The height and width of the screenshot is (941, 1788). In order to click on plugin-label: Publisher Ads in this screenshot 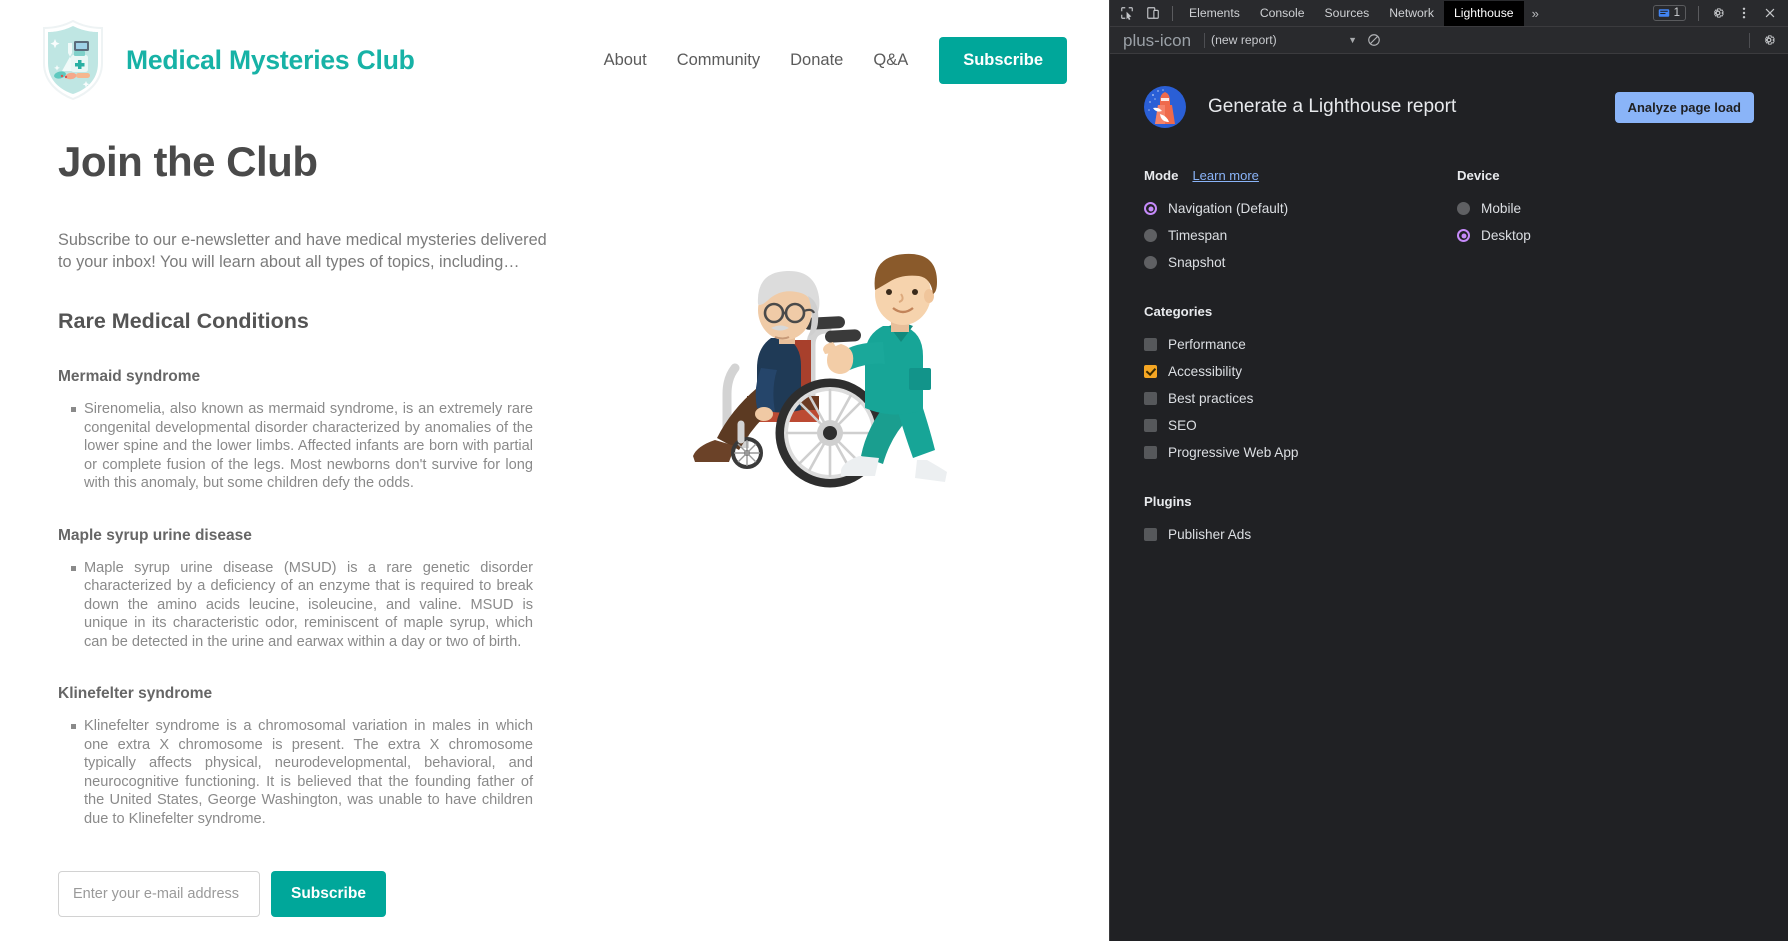, I will do `click(1210, 534)`.